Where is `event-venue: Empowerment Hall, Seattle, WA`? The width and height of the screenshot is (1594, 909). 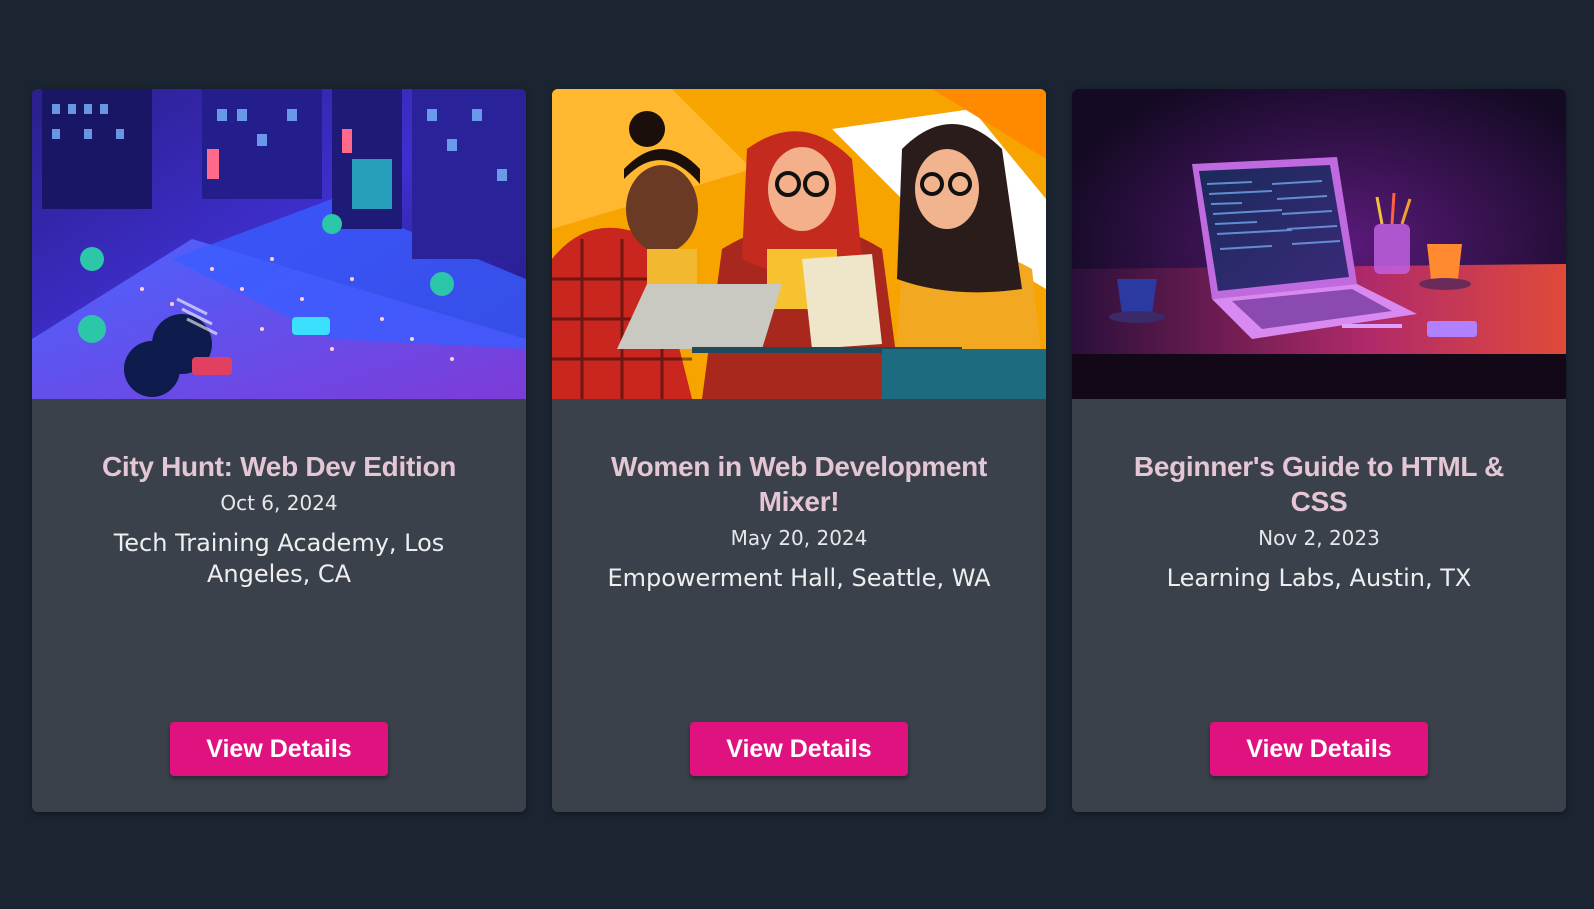 event-venue: Empowerment Hall, Seattle, WA is located at coordinates (799, 578).